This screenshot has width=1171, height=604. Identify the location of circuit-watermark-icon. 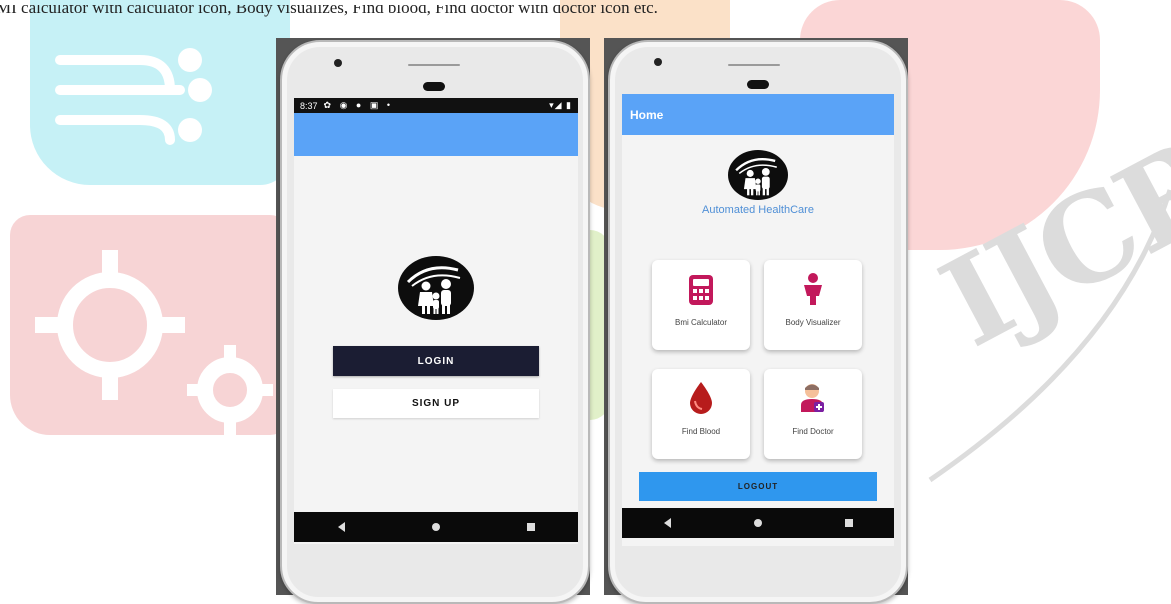
(133, 96).